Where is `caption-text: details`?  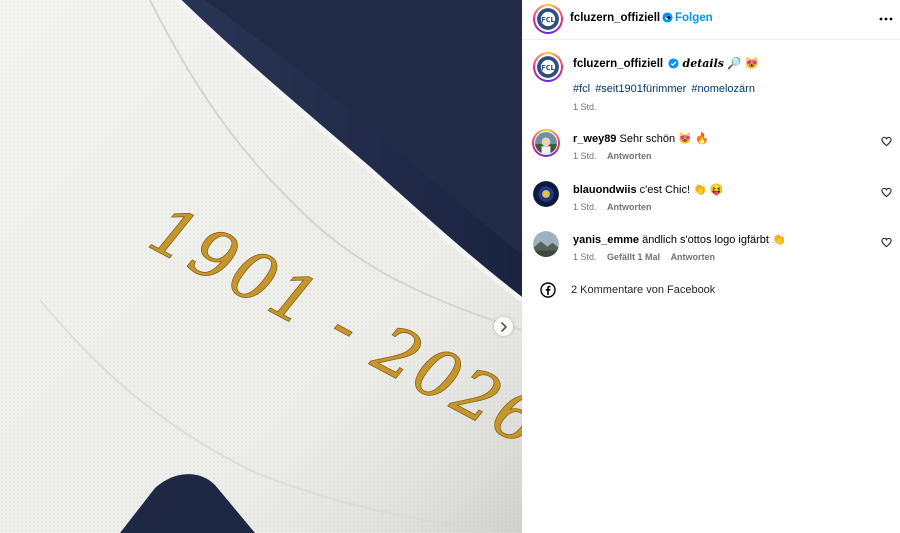 caption-text: details is located at coordinates (703, 63).